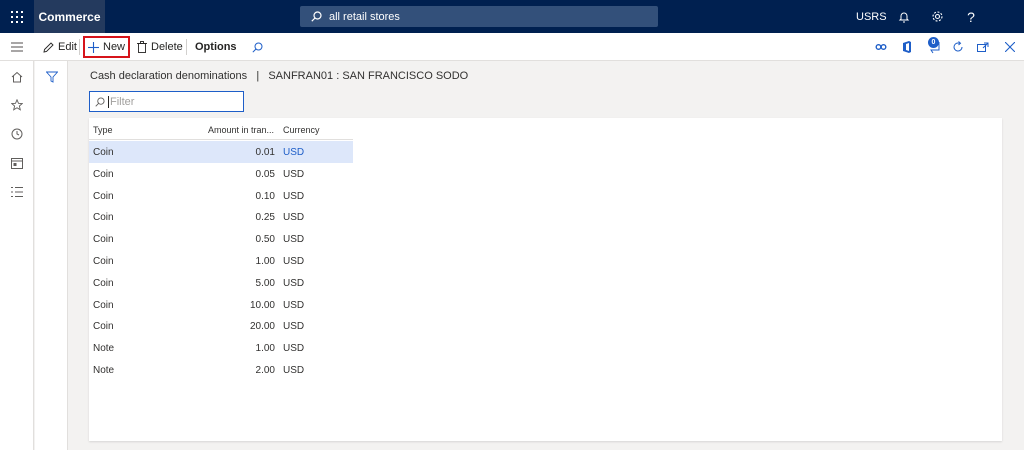 Image resolution: width=1024 pixels, height=450 pixels. I want to click on cell-amount: 0.01, so click(265, 152).